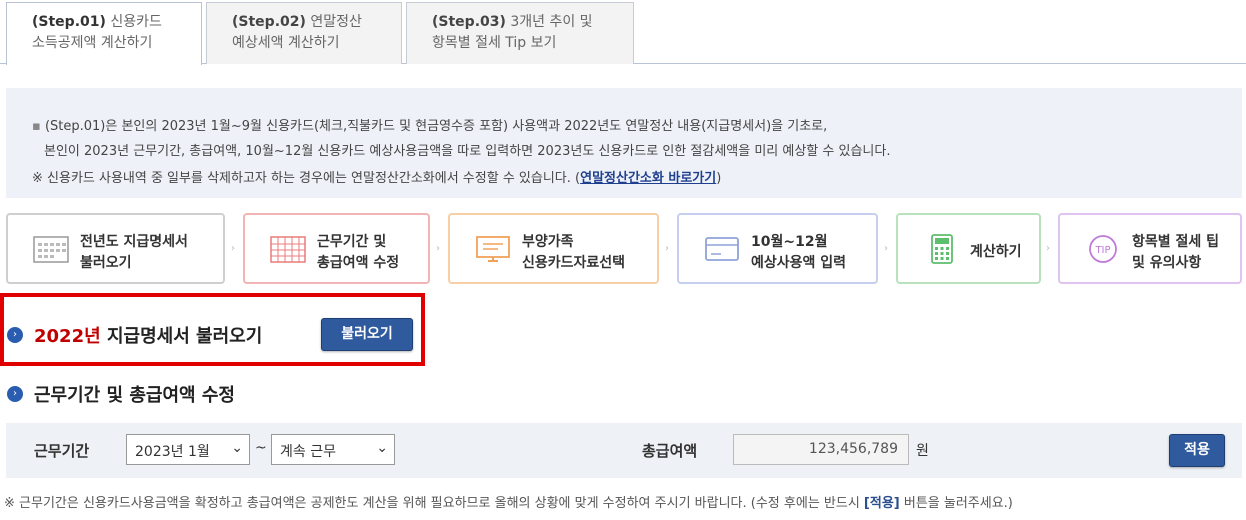  What do you see at coordinates (648, 178) in the screenshot?
I see `shortcut-link: 연말정산간소화 바로가기` at bounding box center [648, 178].